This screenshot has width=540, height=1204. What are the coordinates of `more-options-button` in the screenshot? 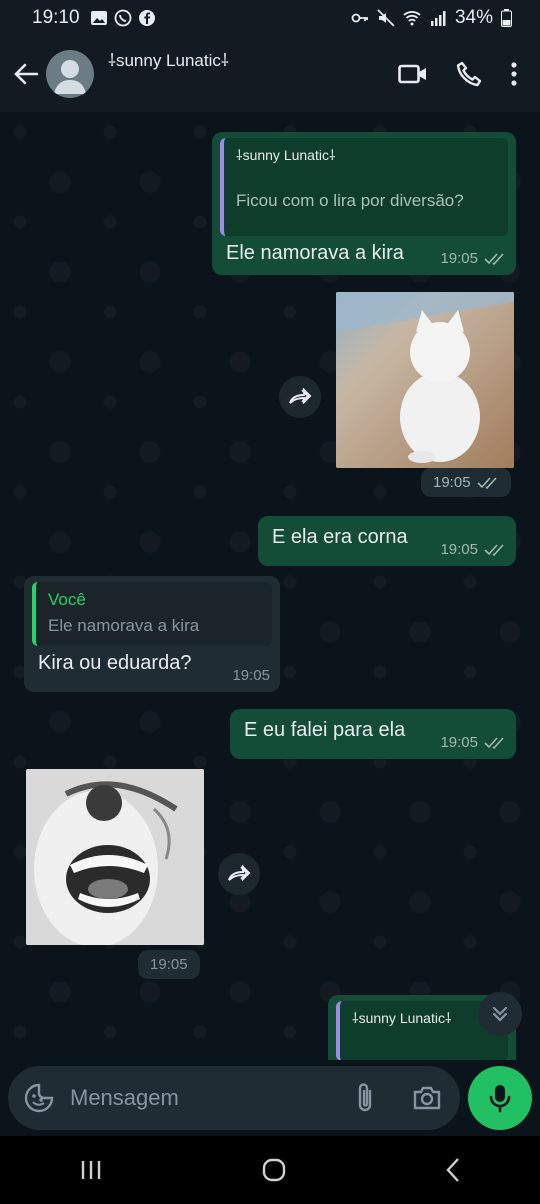 It's located at (514, 74).